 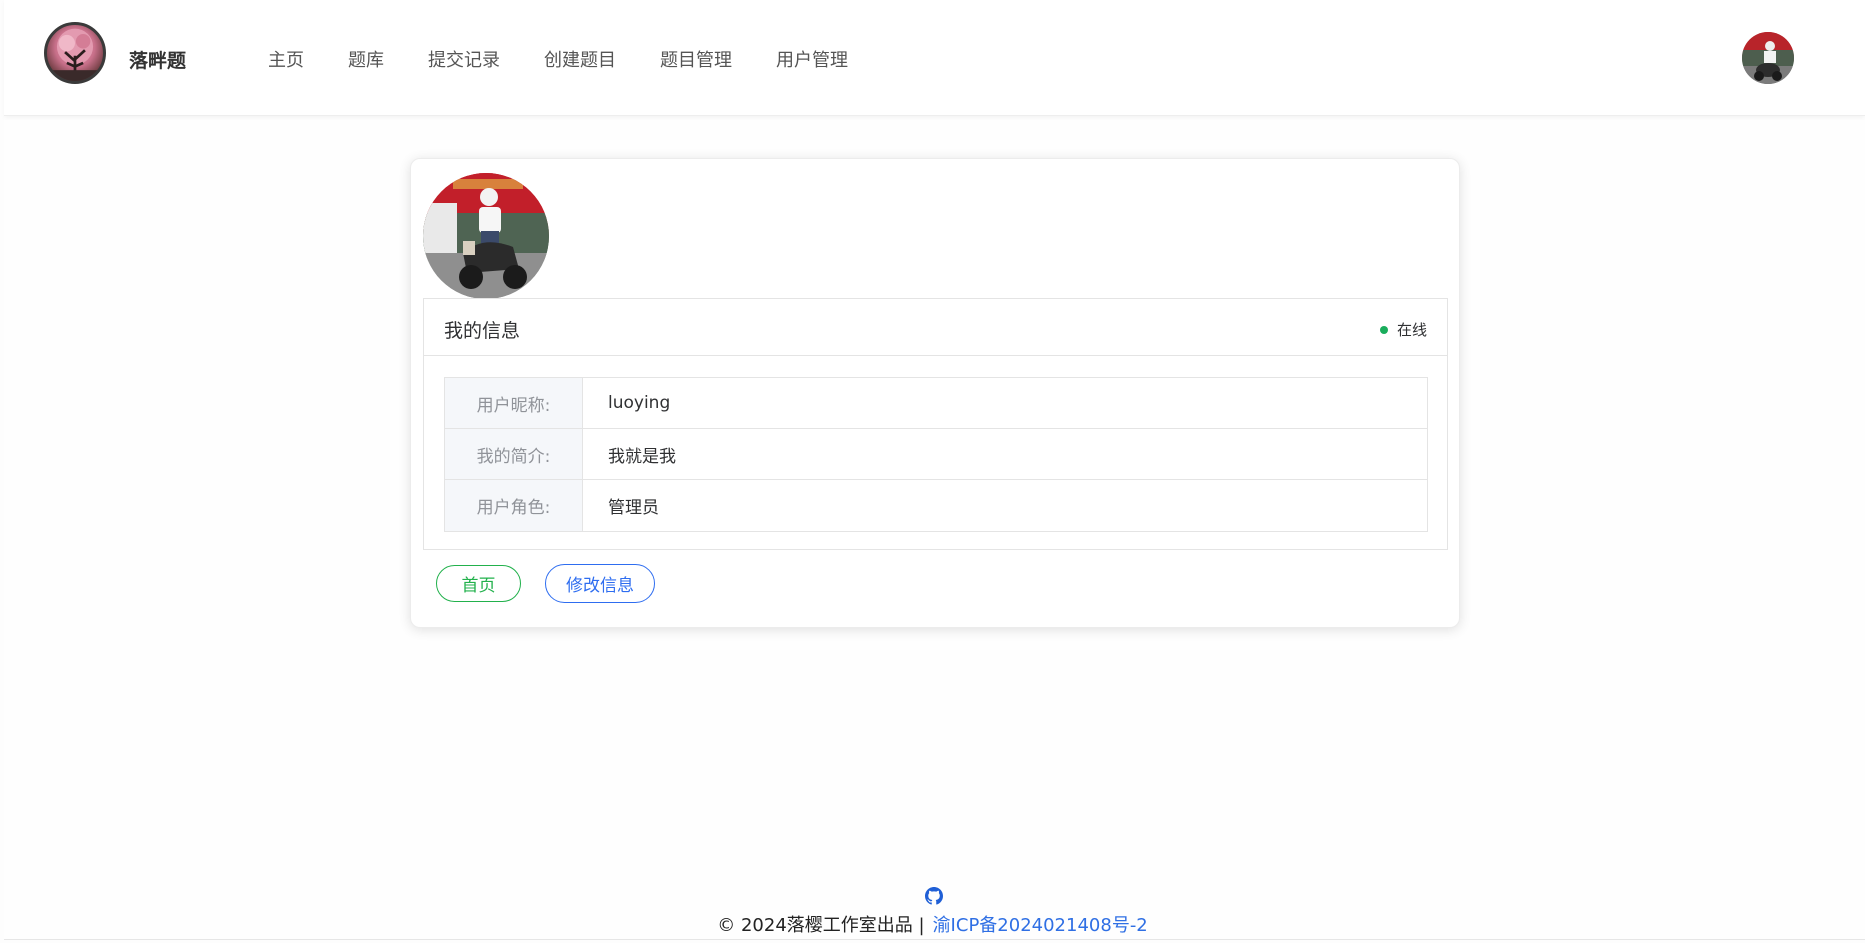 What do you see at coordinates (482, 331) in the screenshot?
I see `info-panel-title: 我的信息` at bounding box center [482, 331].